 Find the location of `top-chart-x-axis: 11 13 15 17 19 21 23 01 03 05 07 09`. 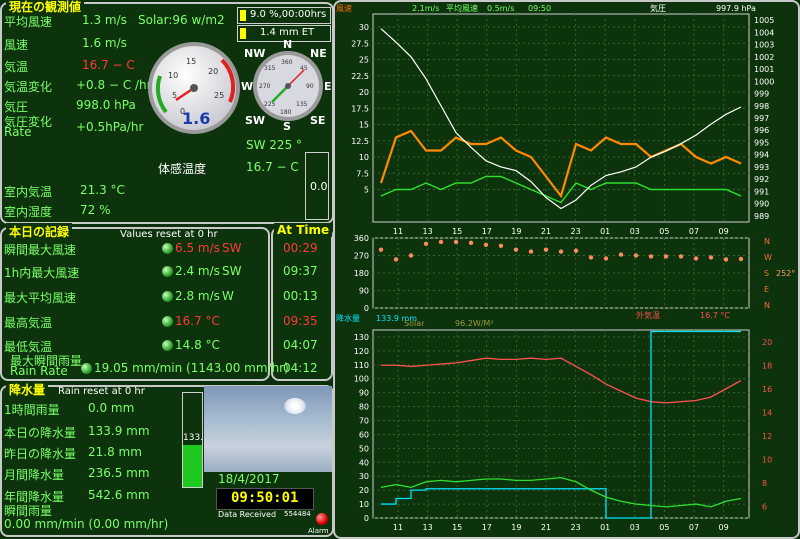

top-chart-x-axis: 11 13 15 17 19 21 23 01 03 05 07 09 is located at coordinates (561, 231).